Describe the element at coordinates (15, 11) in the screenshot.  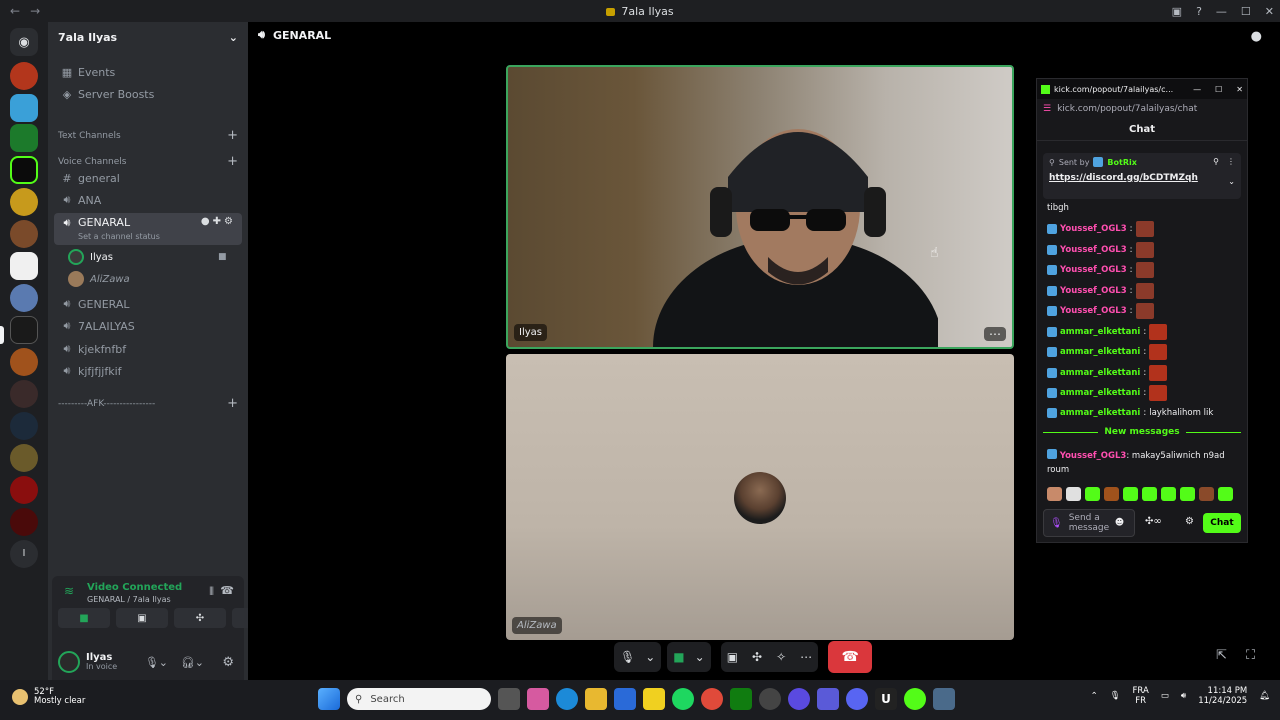
I see `back-icon: ←` at that location.